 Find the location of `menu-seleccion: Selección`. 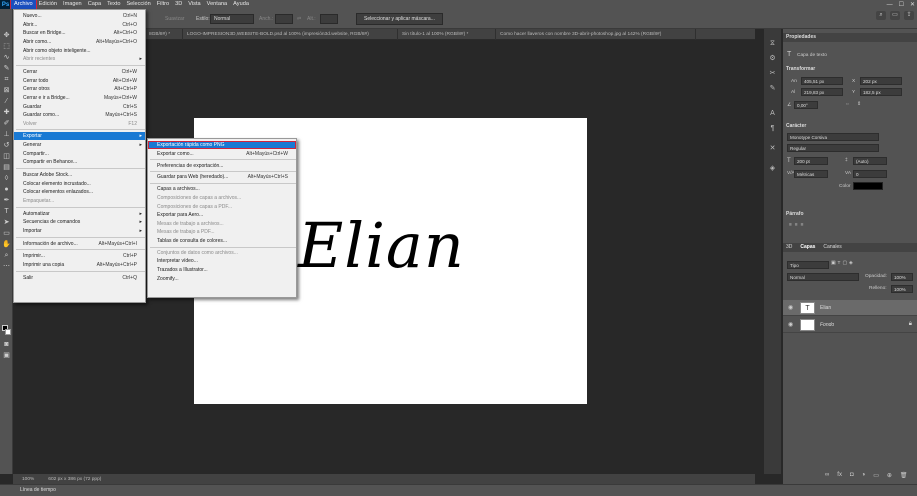

menu-seleccion: Selección is located at coordinates (138, 4).